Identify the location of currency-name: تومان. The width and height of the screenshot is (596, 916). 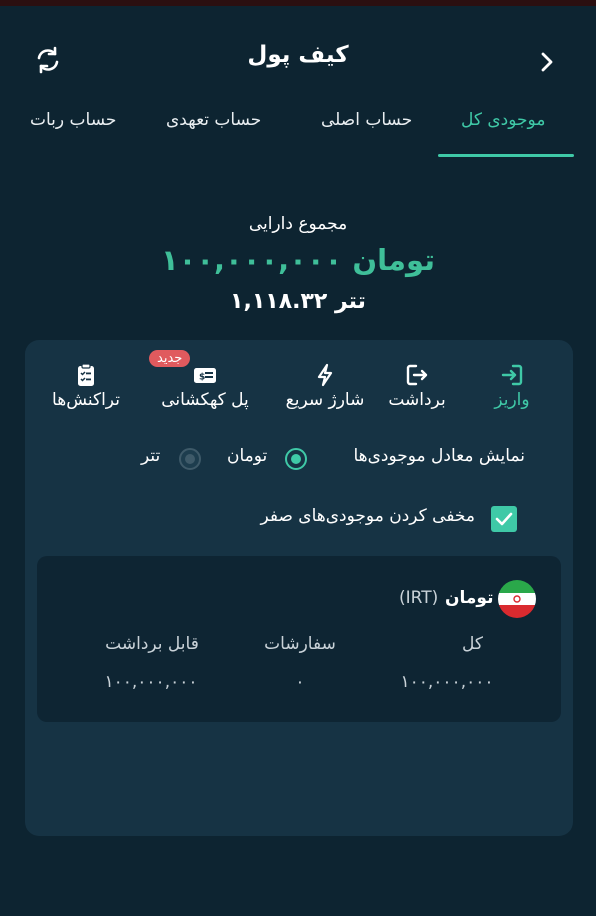
(469, 598).